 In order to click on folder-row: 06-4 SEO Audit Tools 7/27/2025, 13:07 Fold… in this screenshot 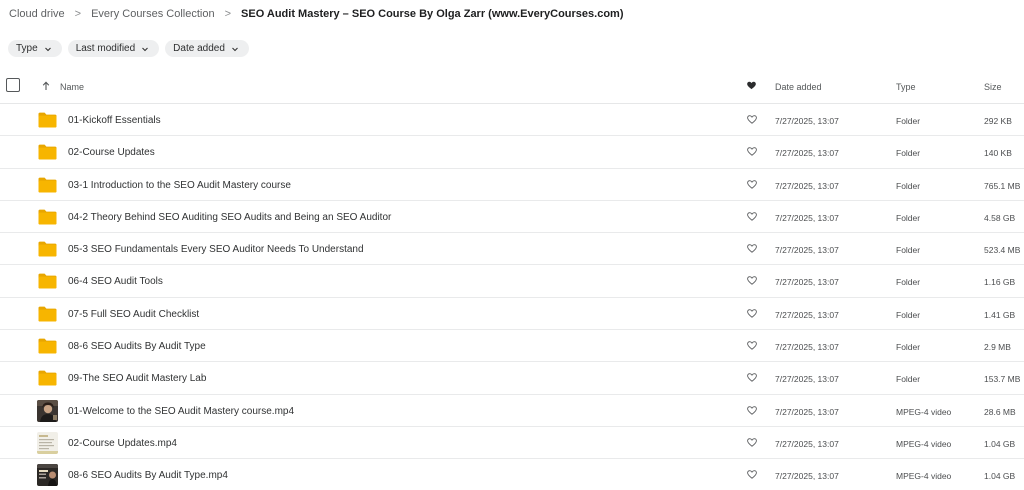, I will do `click(512, 281)`.